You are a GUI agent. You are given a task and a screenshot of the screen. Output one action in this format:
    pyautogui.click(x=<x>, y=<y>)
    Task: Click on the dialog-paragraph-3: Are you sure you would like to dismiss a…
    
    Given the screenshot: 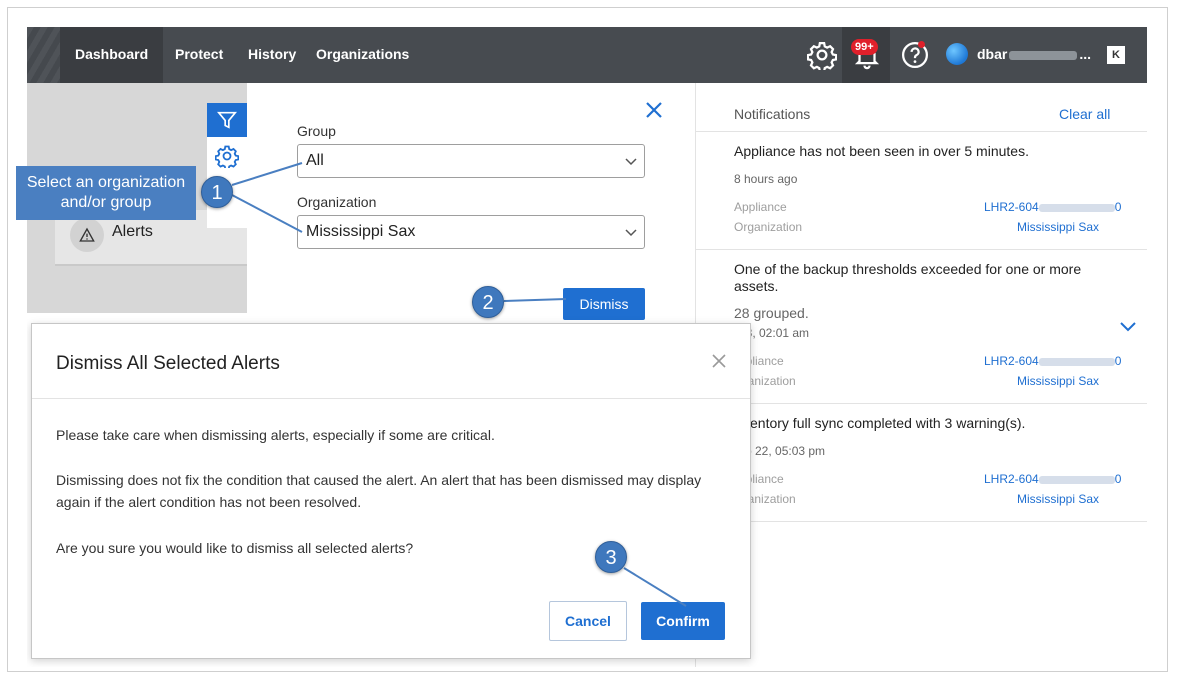 What is the action you would take?
    pyautogui.click(x=235, y=548)
    